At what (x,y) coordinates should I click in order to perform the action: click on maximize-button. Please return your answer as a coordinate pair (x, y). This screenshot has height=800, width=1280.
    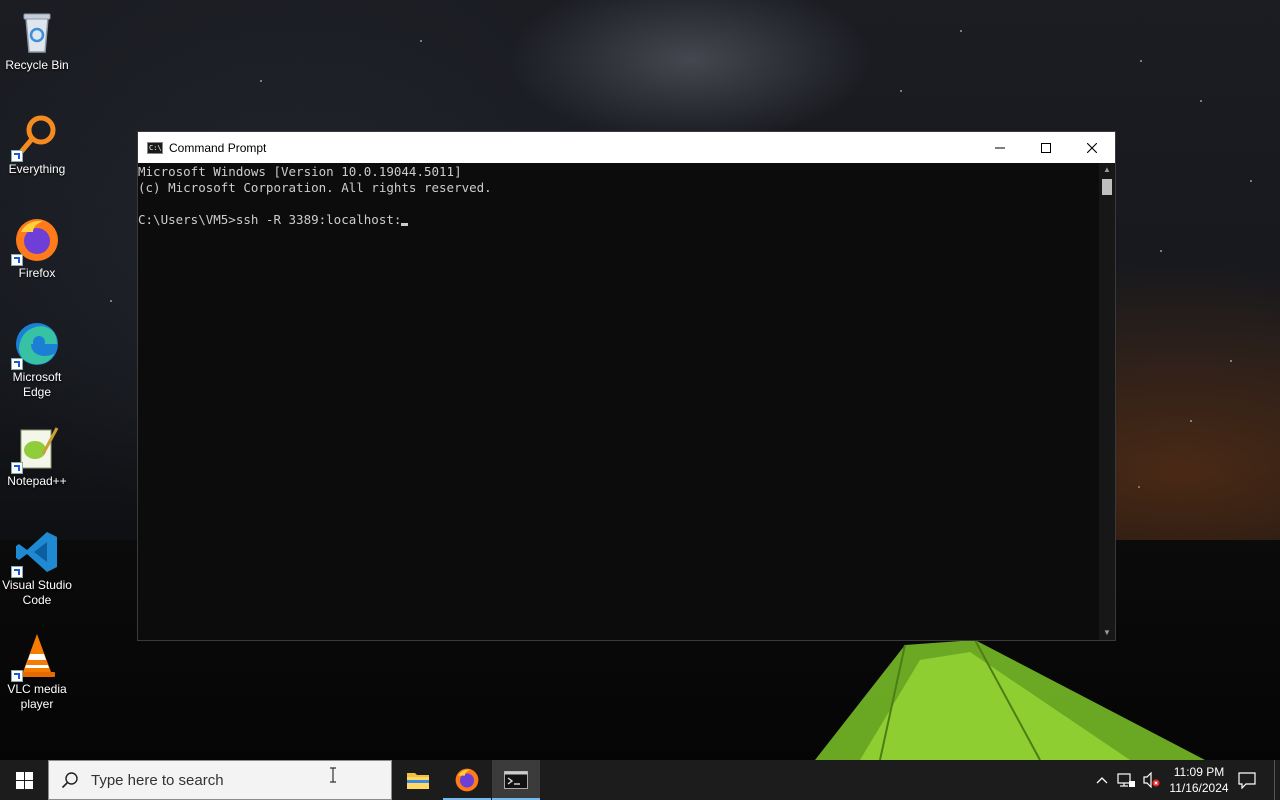
    Looking at the image, I should click on (1046, 147).